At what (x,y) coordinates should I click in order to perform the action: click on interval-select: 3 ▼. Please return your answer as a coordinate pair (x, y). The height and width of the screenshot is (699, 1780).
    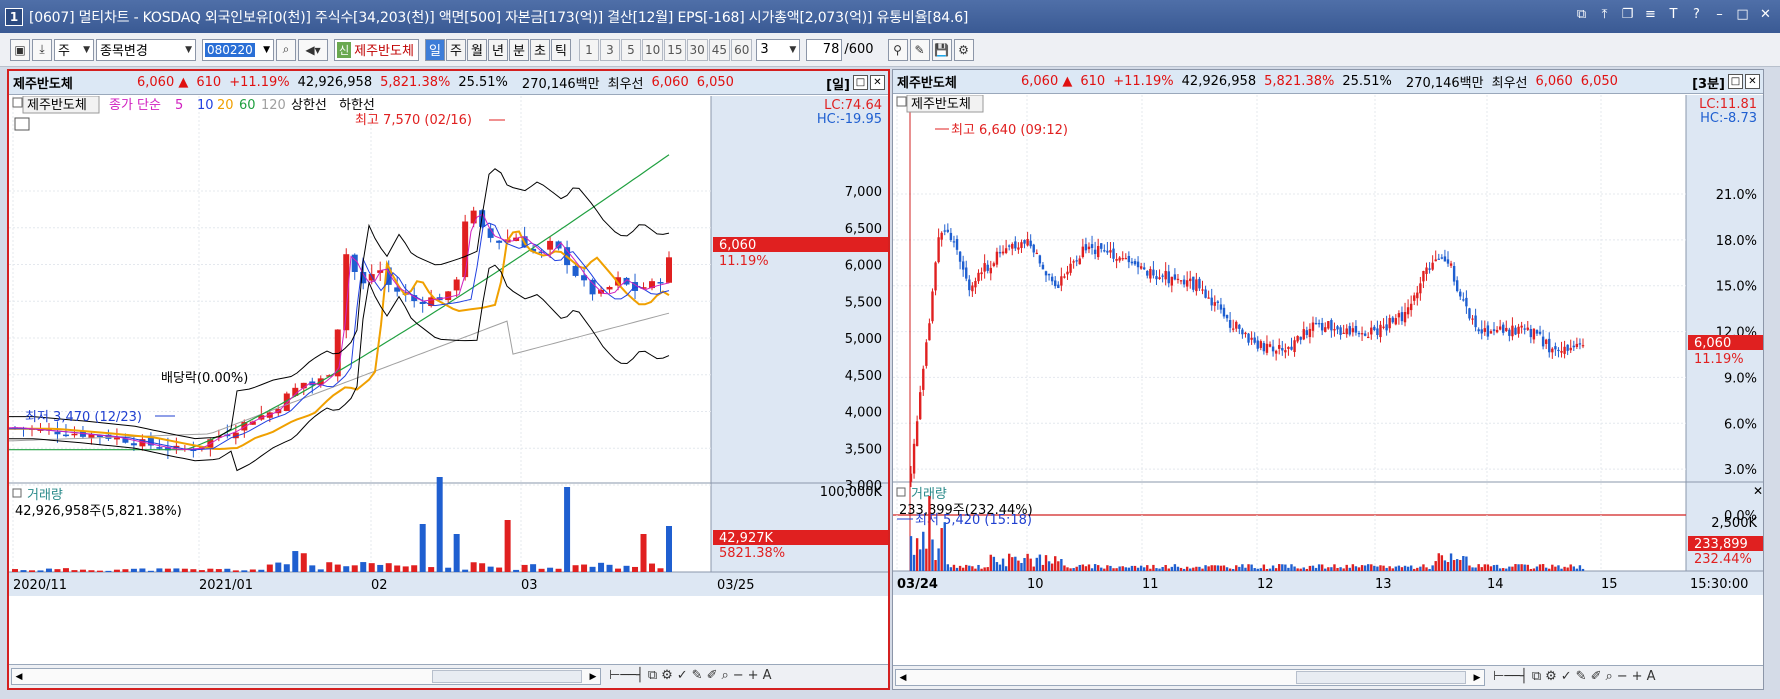
    Looking at the image, I should click on (778, 49).